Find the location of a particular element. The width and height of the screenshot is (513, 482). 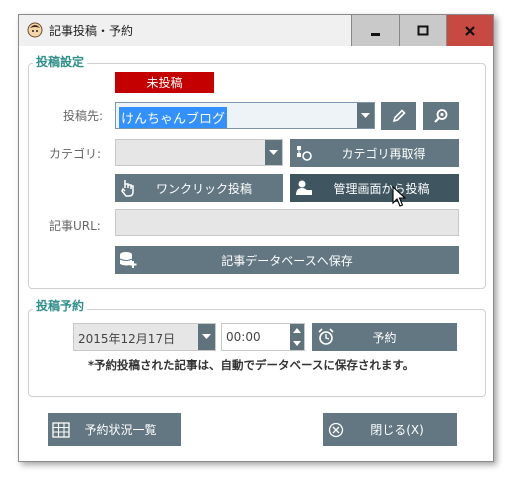

article-url-label: 記事URL: is located at coordinates (75, 226).